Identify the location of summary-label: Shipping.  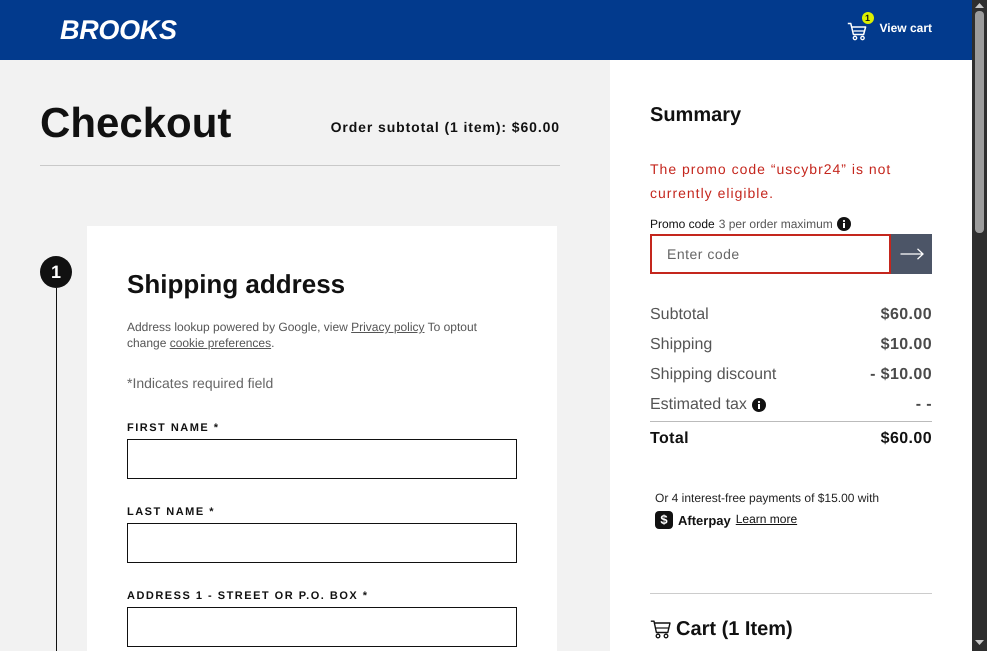
(681, 345).